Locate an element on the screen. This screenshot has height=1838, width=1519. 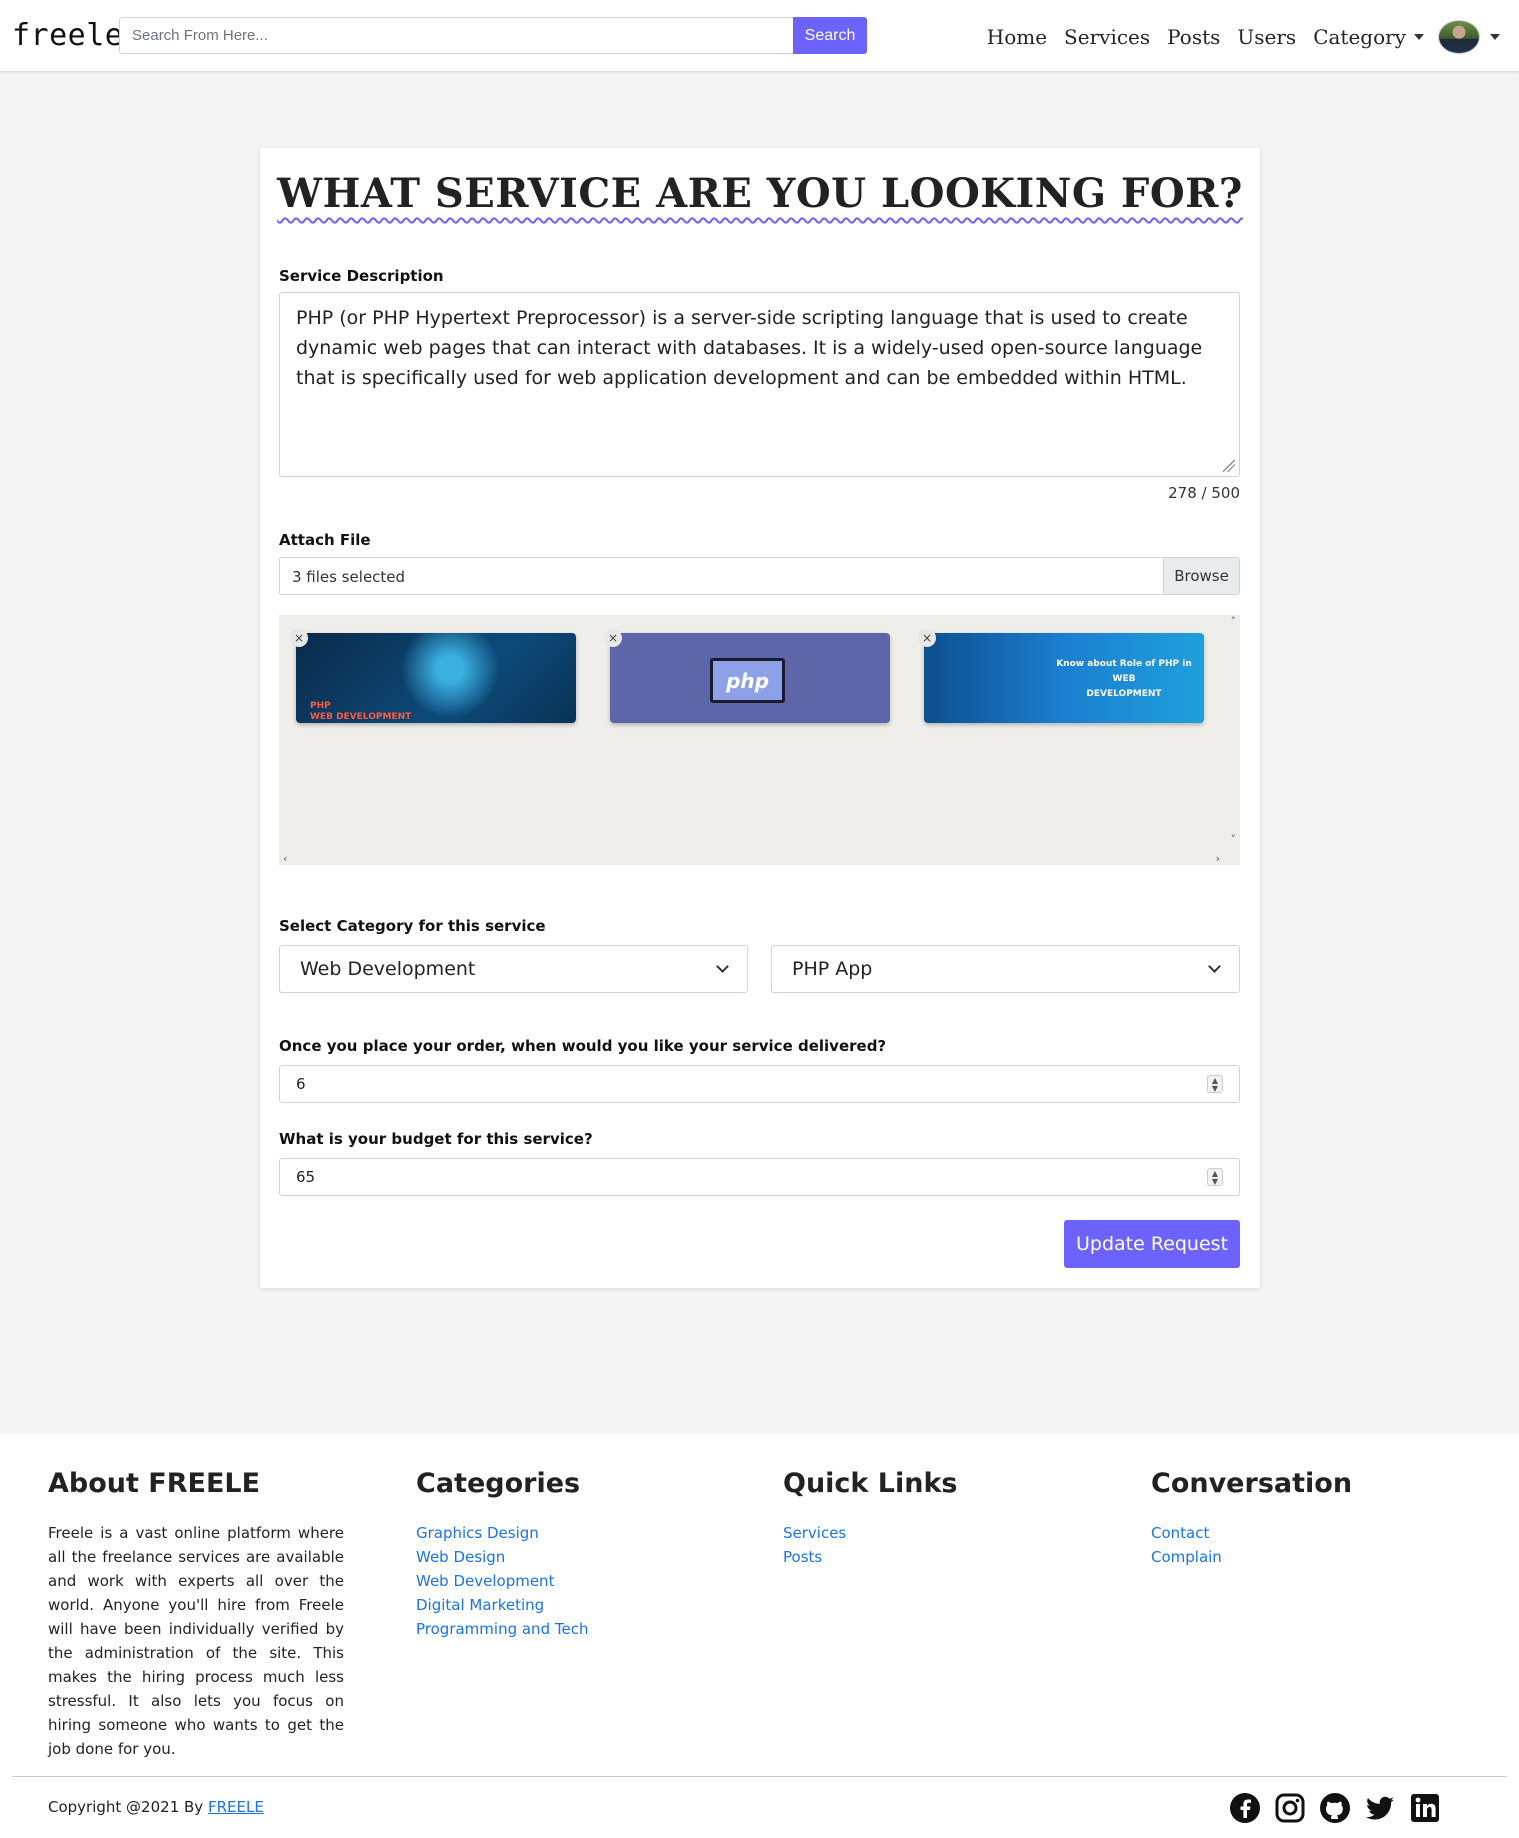
budget-input: 65 ▲ ▼ is located at coordinates (759, 1177).